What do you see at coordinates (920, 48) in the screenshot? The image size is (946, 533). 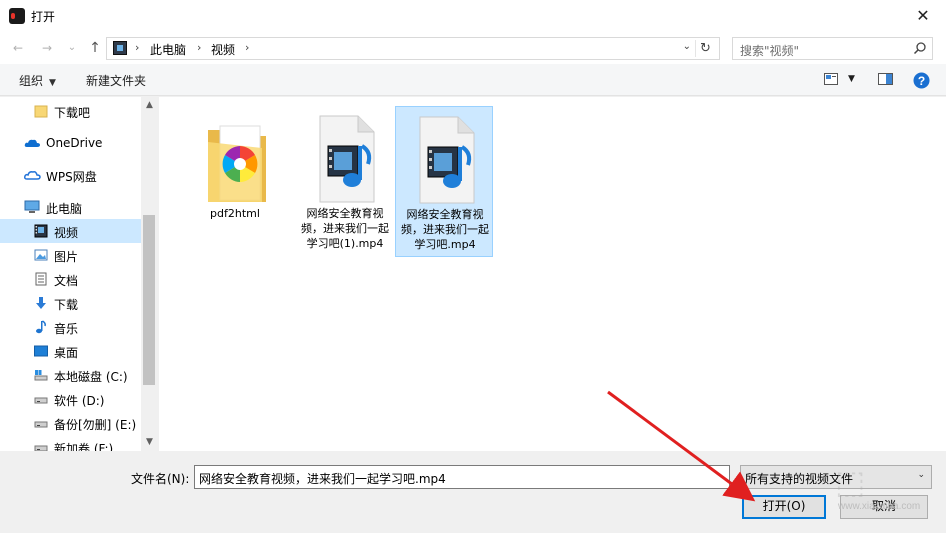 I see `search-icon` at bounding box center [920, 48].